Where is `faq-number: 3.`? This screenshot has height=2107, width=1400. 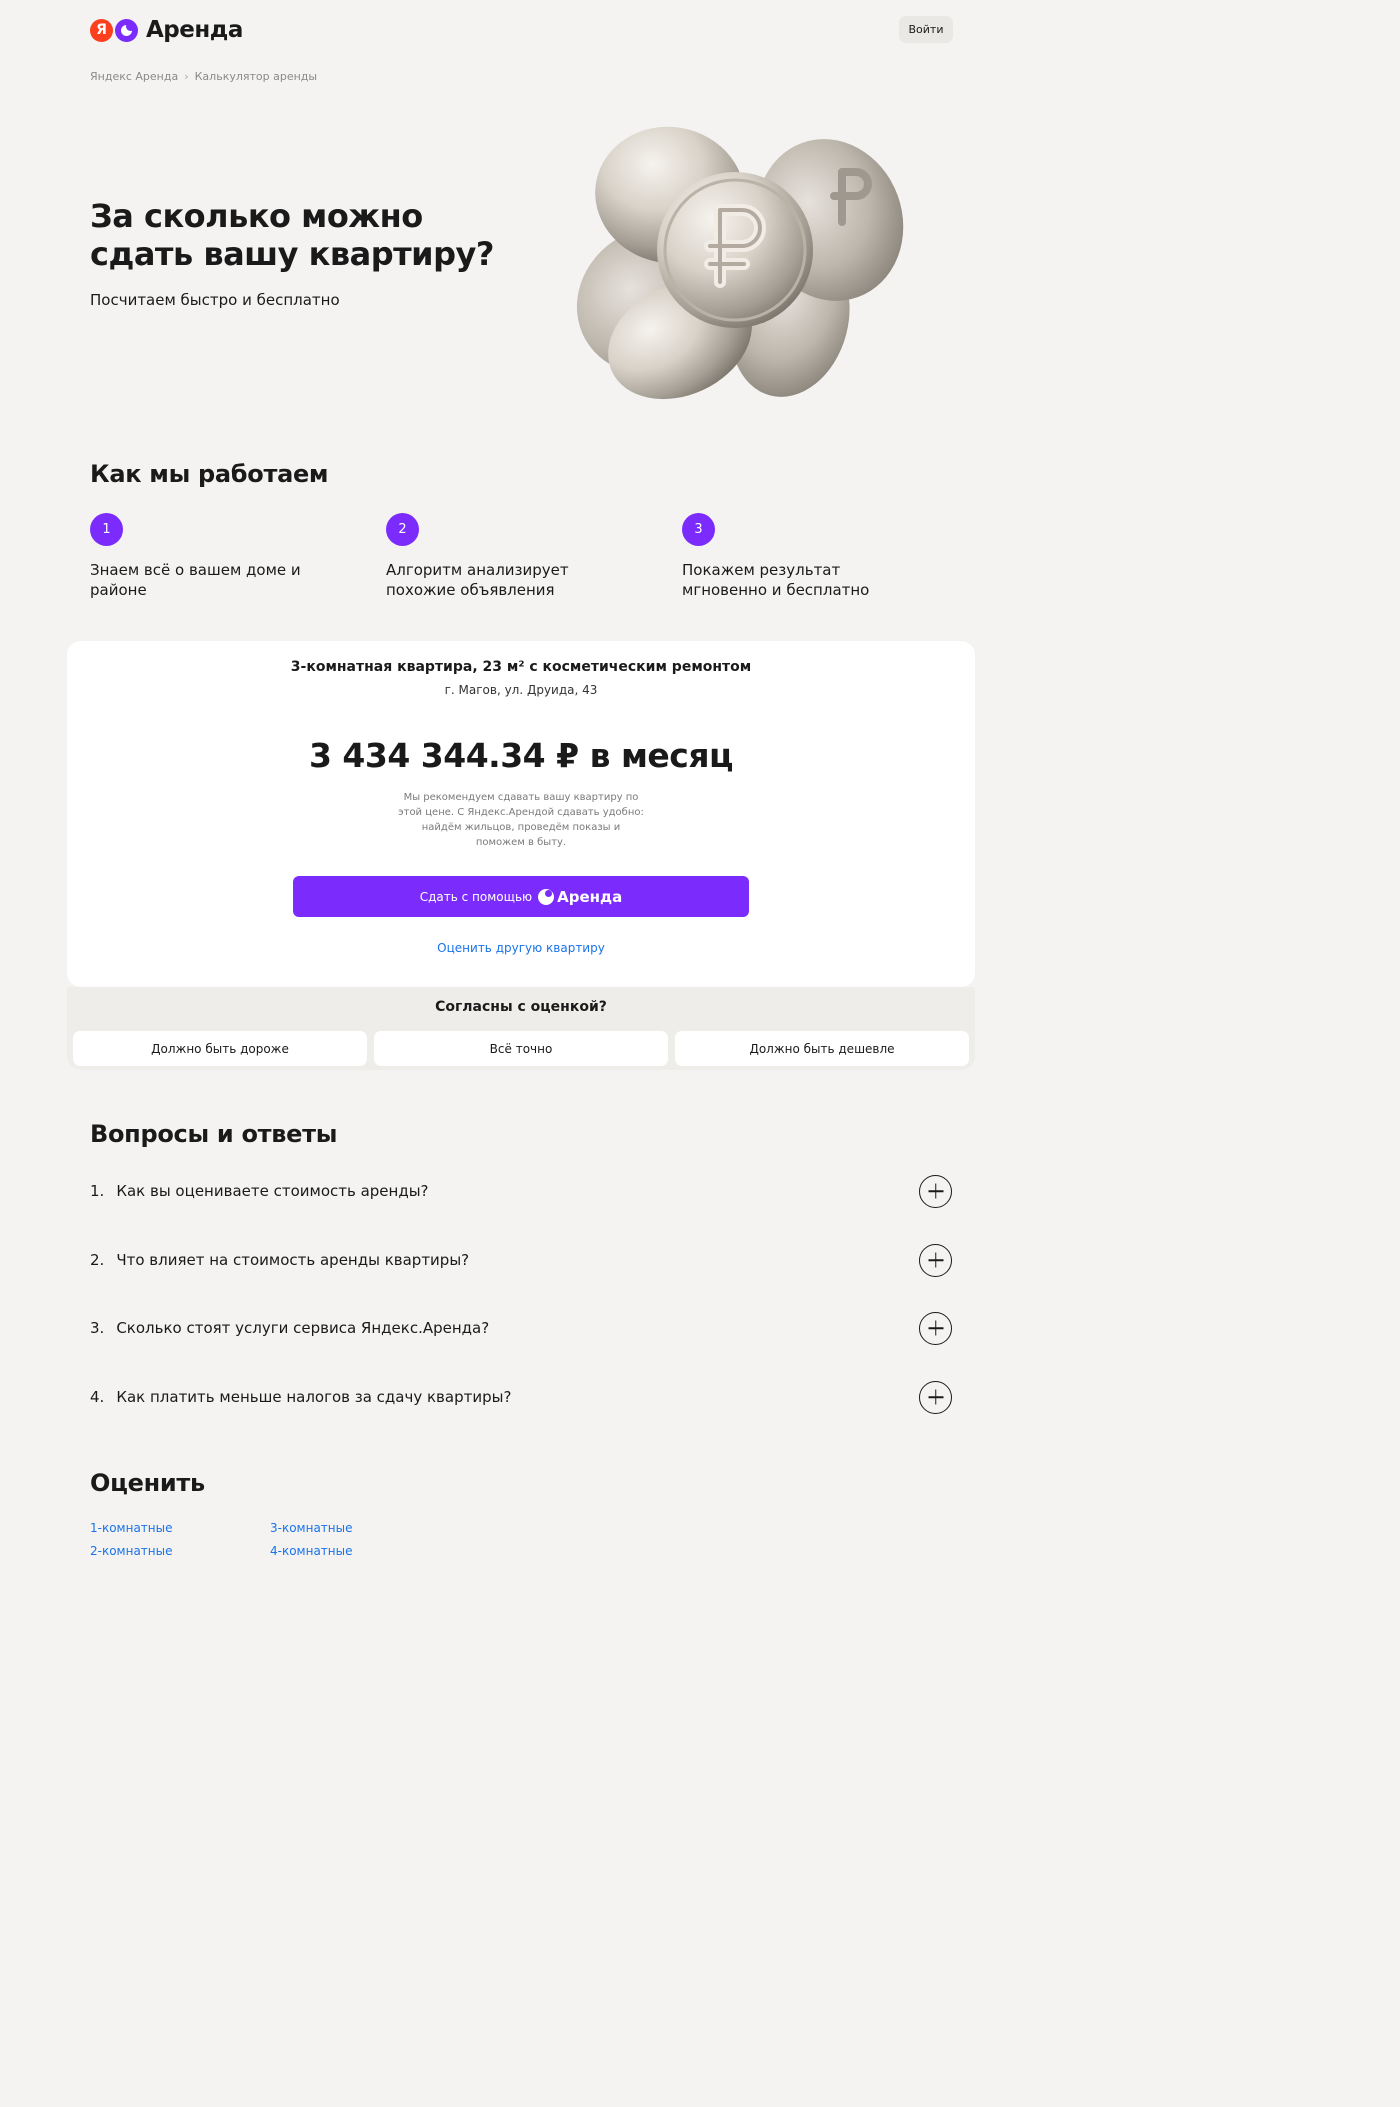
faq-number: 3. is located at coordinates (97, 1328).